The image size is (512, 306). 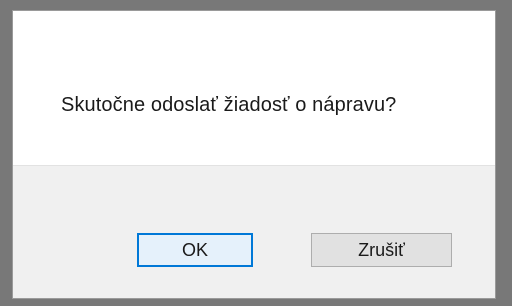 What do you see at coordinates (229, 105) in the screenshot?
I see `dialog-message: Skutočne odoslať žiadosť o nápravu?` at bounding box center [229, 105].